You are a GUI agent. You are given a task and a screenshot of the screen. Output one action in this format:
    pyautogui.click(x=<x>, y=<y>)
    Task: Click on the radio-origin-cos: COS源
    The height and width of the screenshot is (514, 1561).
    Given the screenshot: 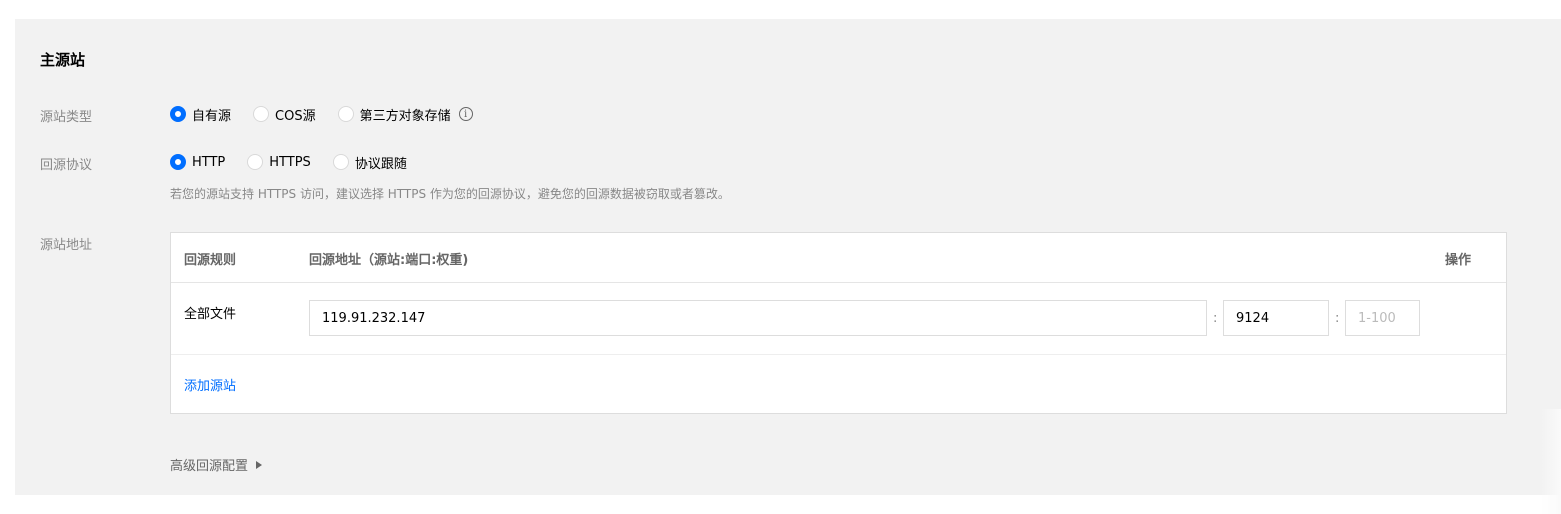 What is the action you would take?
    pyautogui.click(x=284, y=114)
    